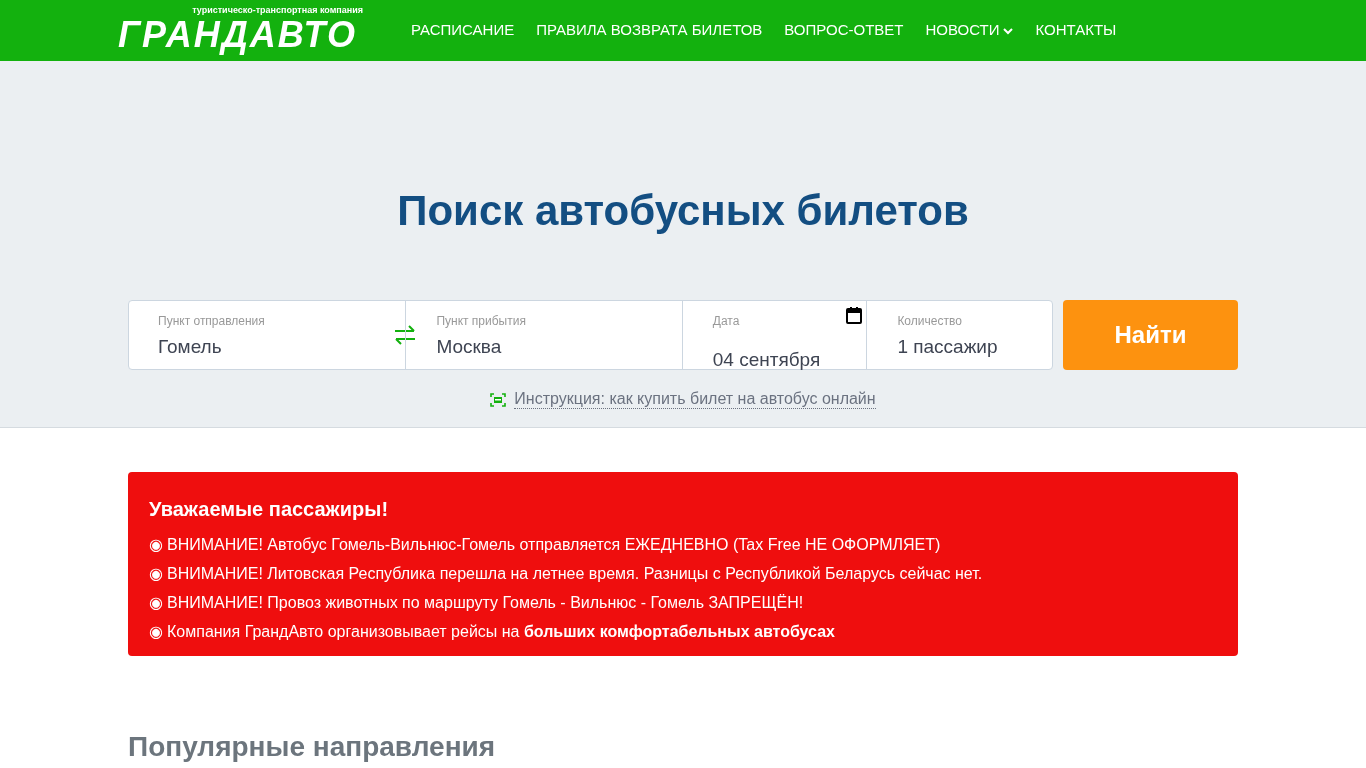  Describe the element at coordinates (844, 30) in the screenshot. I see `nav-link: ВОПРОС-ОТВЕТ` at that location.